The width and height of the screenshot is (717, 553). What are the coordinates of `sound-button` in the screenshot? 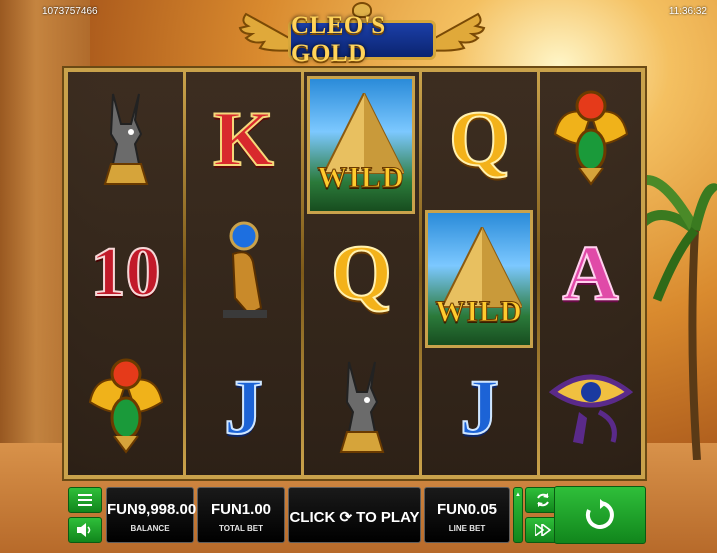 It's located at (85, 530).